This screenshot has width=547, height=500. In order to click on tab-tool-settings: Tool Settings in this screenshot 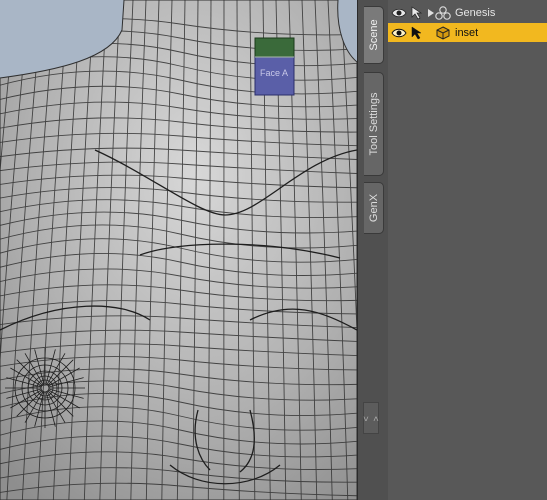, I will do `click(374, 124)`.